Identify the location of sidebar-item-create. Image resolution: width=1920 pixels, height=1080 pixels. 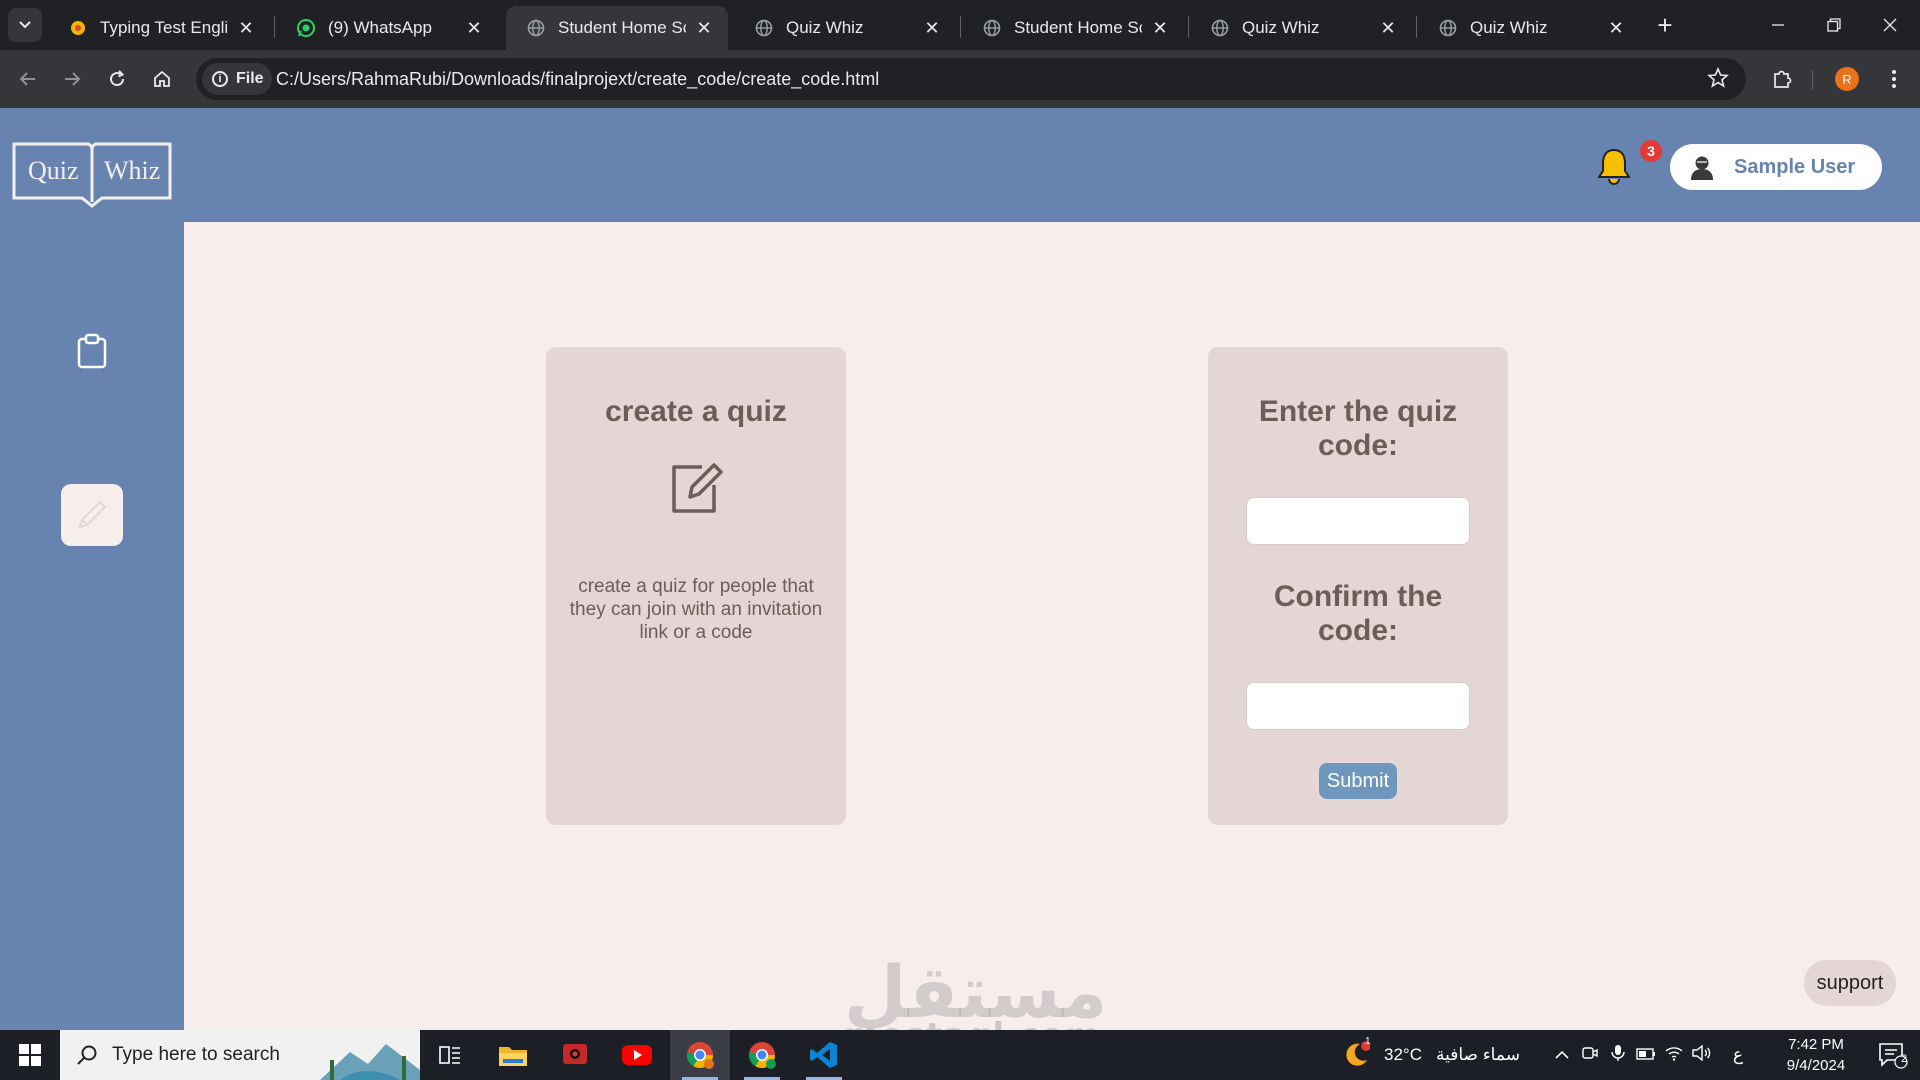
(92, 515).